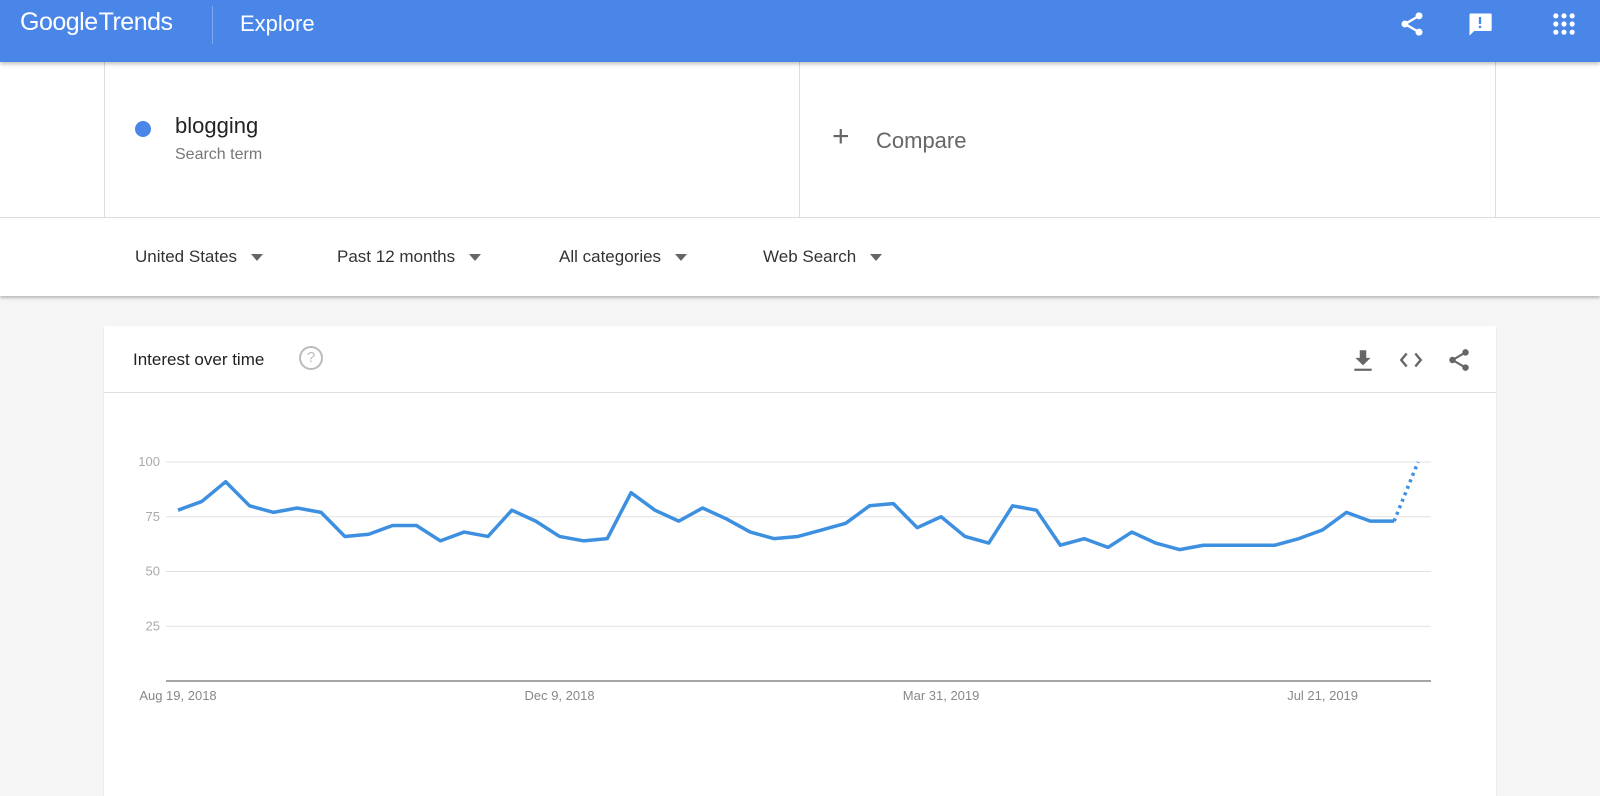 This screenshot has width=1600, height=796. What do you see at coordinates (219, 154) in the screenshot?
I see `search-term-type: Search term` at bounding box center [219, 154].